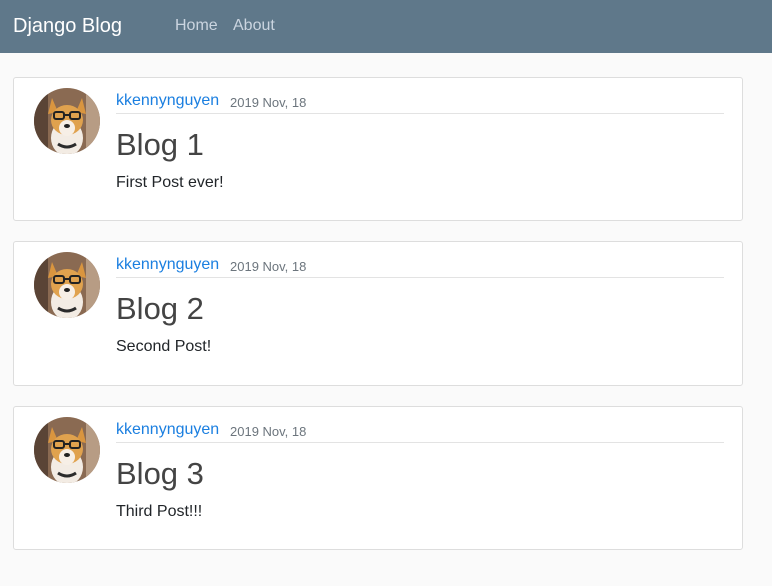 This screenshot has height=586, width=772. Describe the element at coordinates (254, 26) in the screenshot. I see `nav-about-link: About` at that location.